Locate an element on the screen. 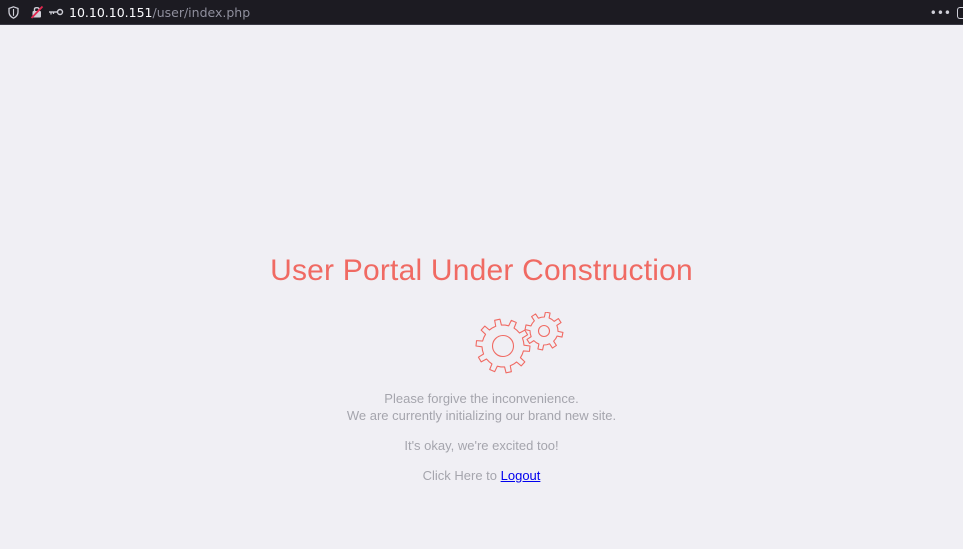  page-title: User Portal Under Construction is located at coordinates (481, 270).